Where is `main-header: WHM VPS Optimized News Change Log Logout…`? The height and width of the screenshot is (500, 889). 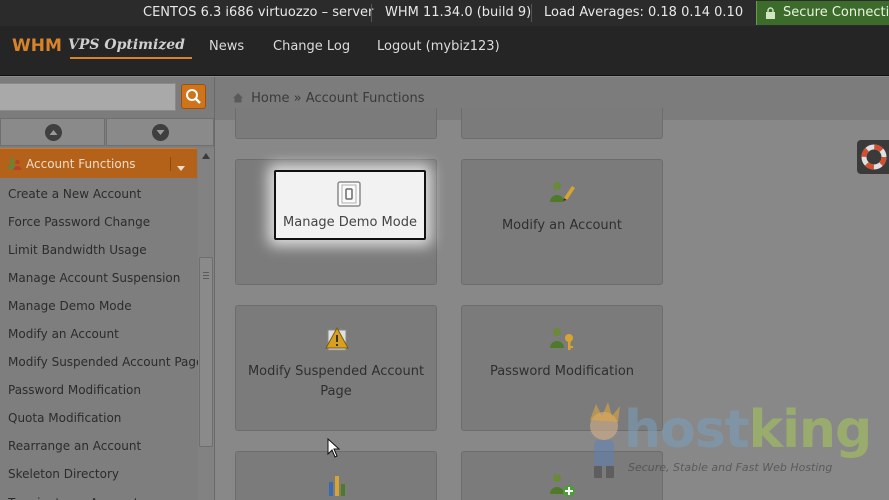
main-header: WHM VPS Optimized News Change Log Logout… is located at coordinates (444, 51).